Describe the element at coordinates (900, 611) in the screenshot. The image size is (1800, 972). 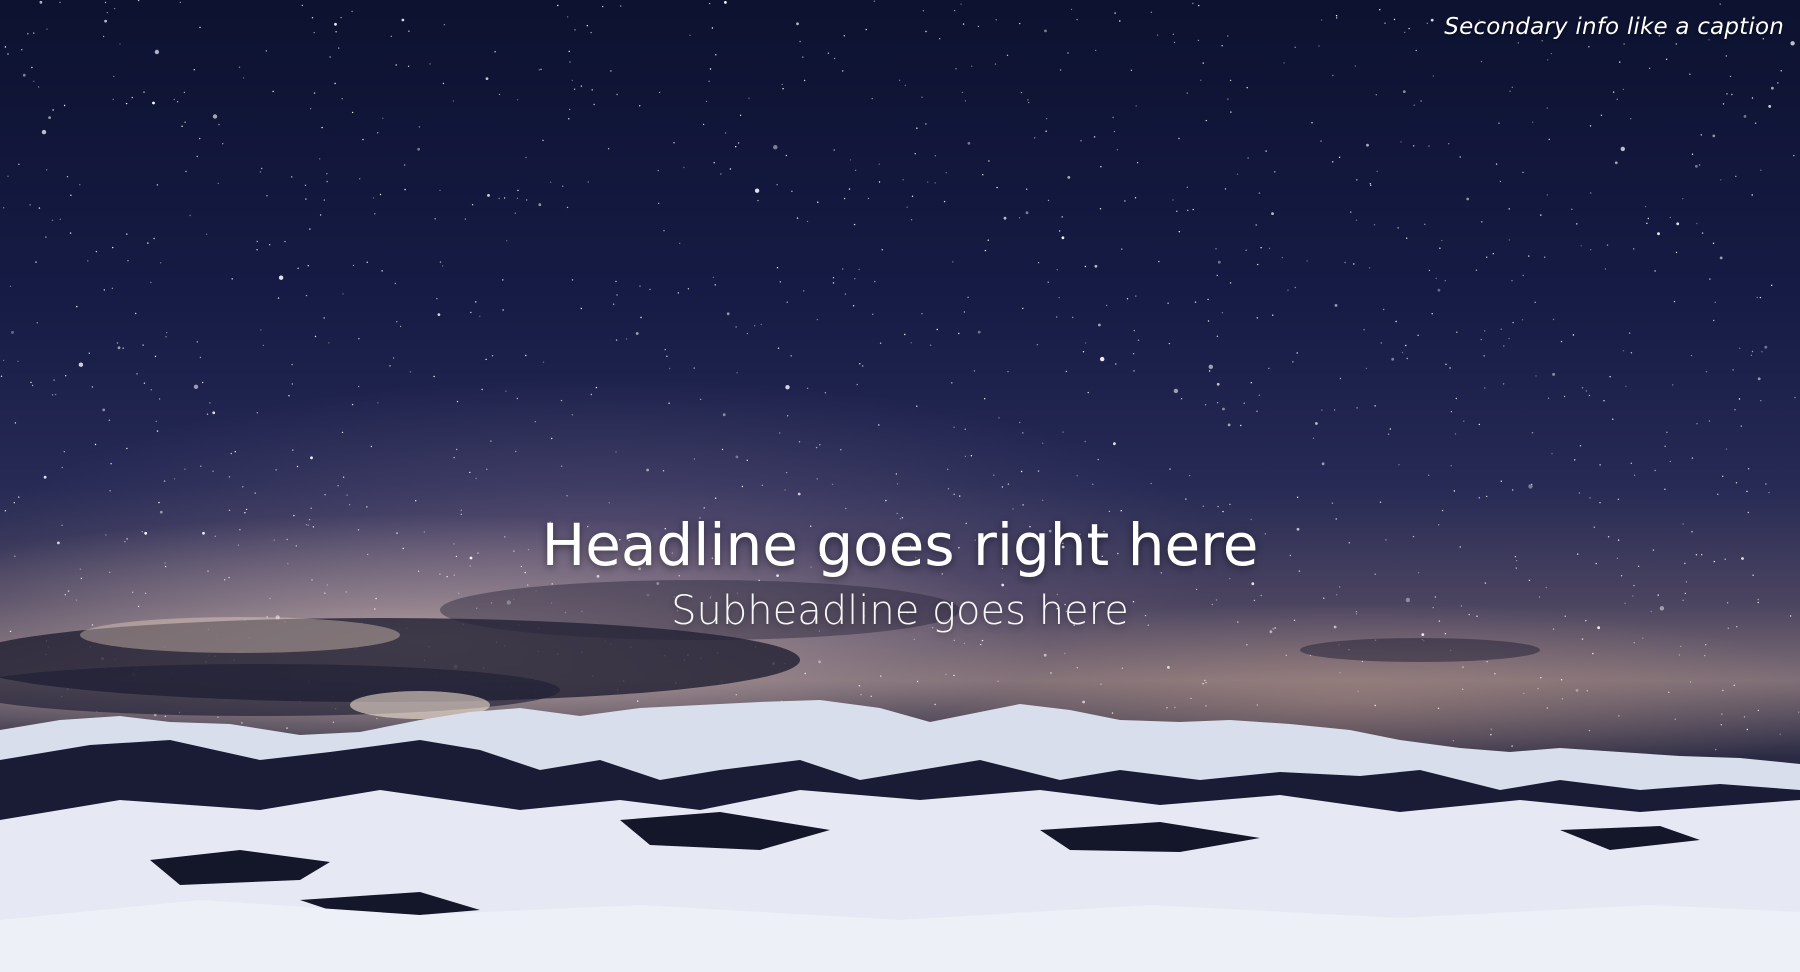
I see `subheadline: Subheadline goes here` at that location.